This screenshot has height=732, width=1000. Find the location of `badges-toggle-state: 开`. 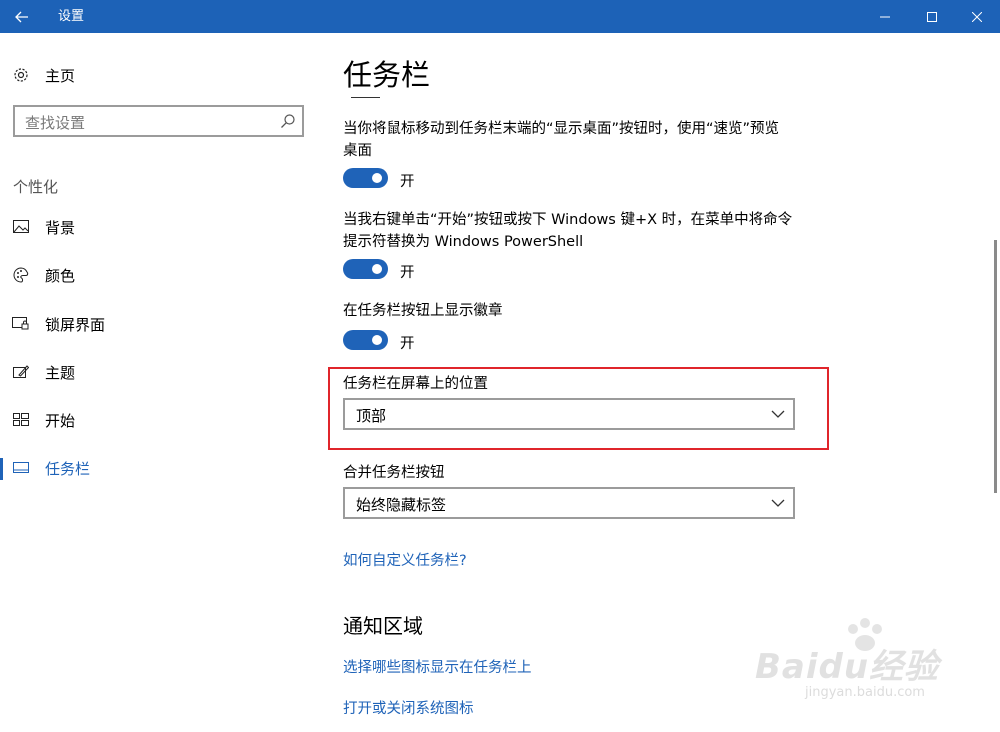

badges-toggle-state: 开 is located at coordinates (407, 344).